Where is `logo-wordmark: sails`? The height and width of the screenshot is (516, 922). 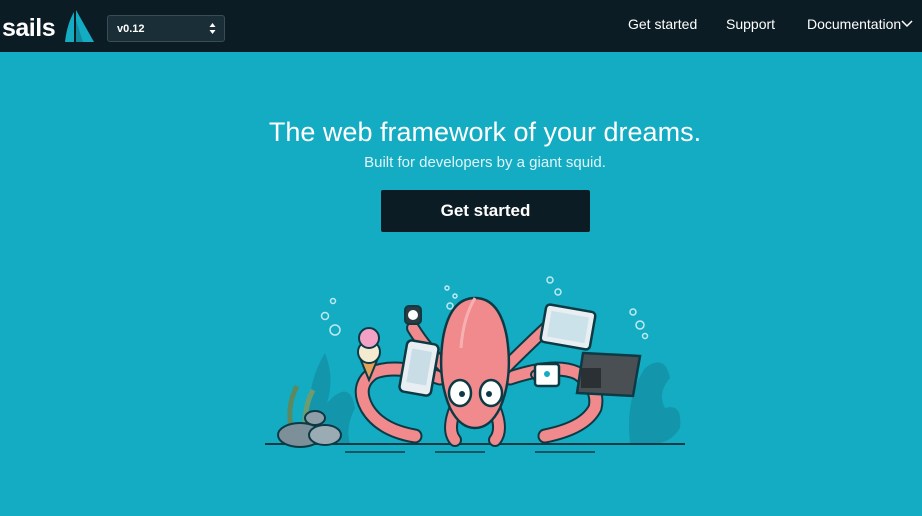 logo-wordmark: sails is located at coordinates (29, 28).